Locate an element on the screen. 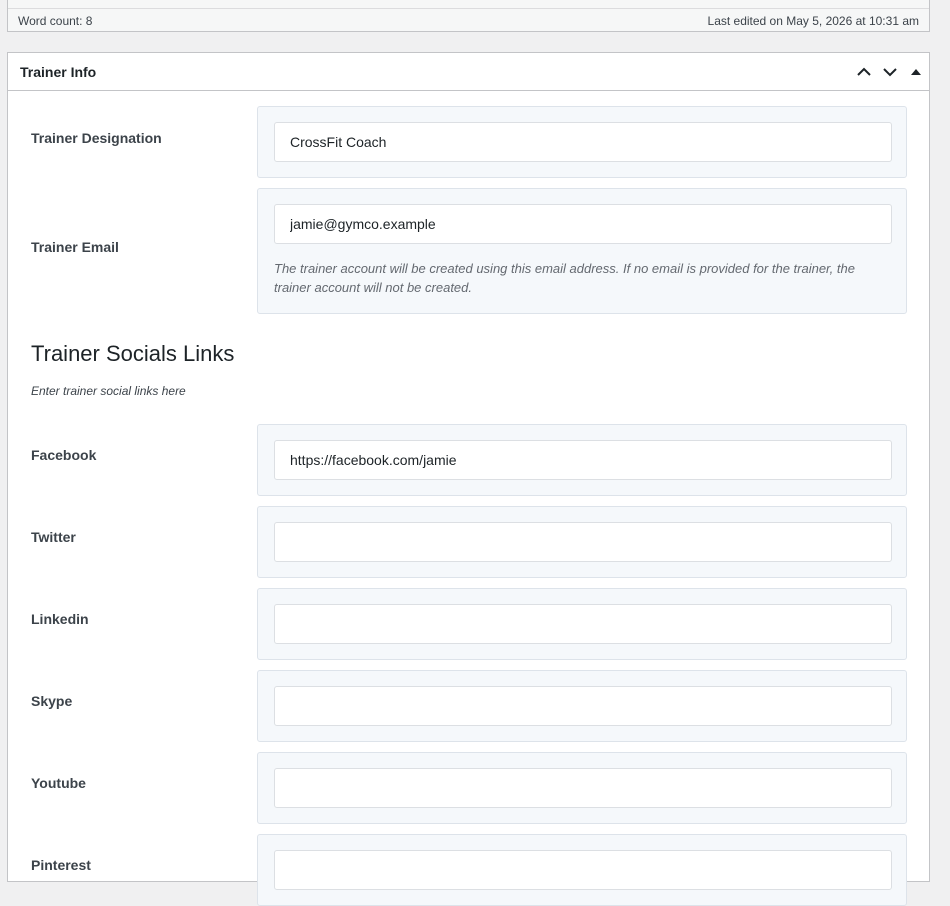 This screenshot has width=950, height=906. facebook-field-box is located at coordinates (582, 460).